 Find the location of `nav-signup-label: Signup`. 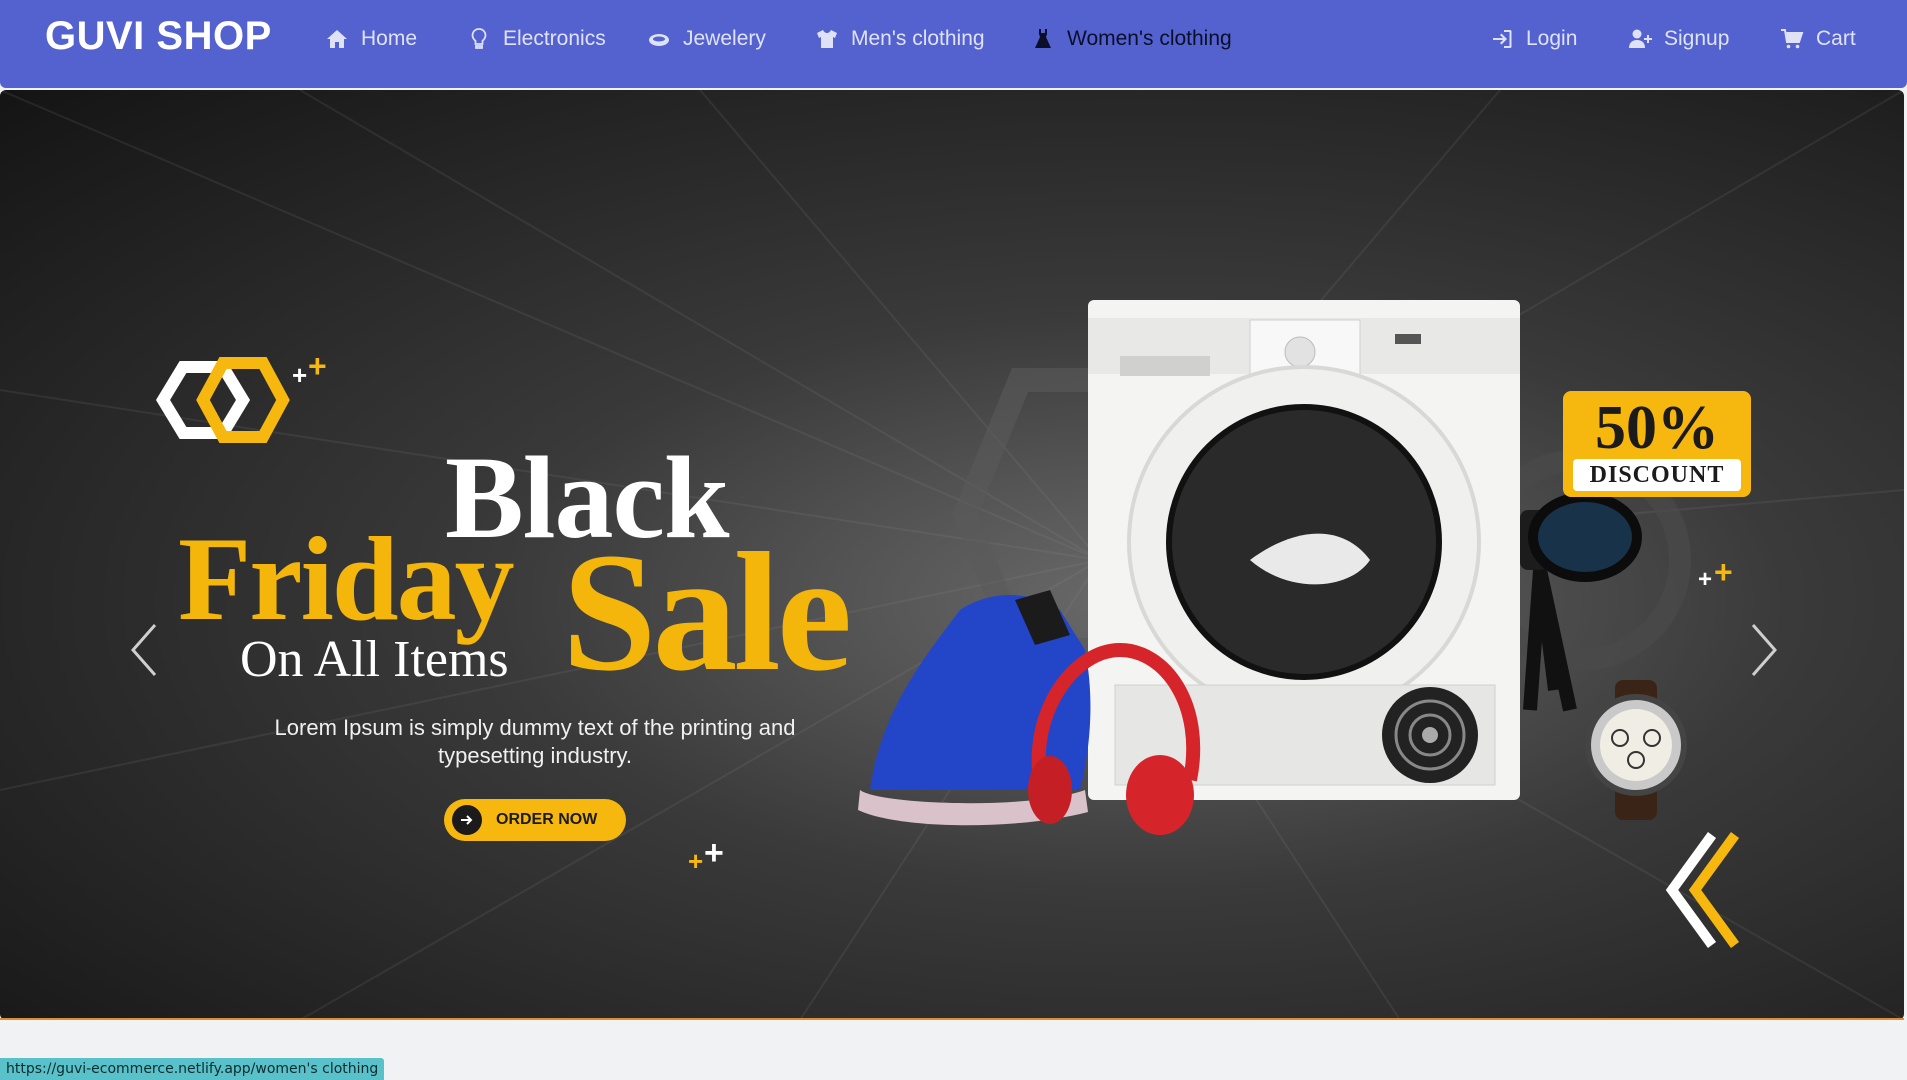

nav-signup-label: Signup is located at coordinates (1697, 38).